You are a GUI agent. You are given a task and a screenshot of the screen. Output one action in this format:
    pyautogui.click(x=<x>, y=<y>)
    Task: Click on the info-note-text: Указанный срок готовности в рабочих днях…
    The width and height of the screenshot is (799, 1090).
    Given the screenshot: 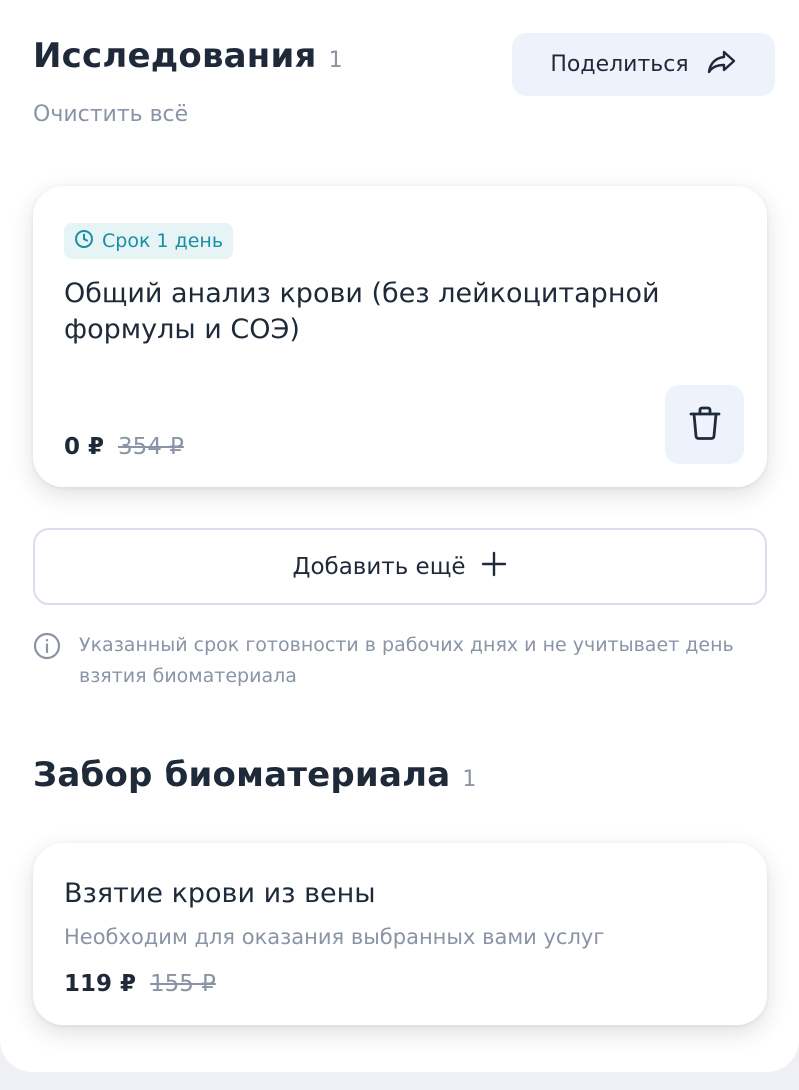 What is the action you would take?
    pyautogui.click(x=406, y=660)
    